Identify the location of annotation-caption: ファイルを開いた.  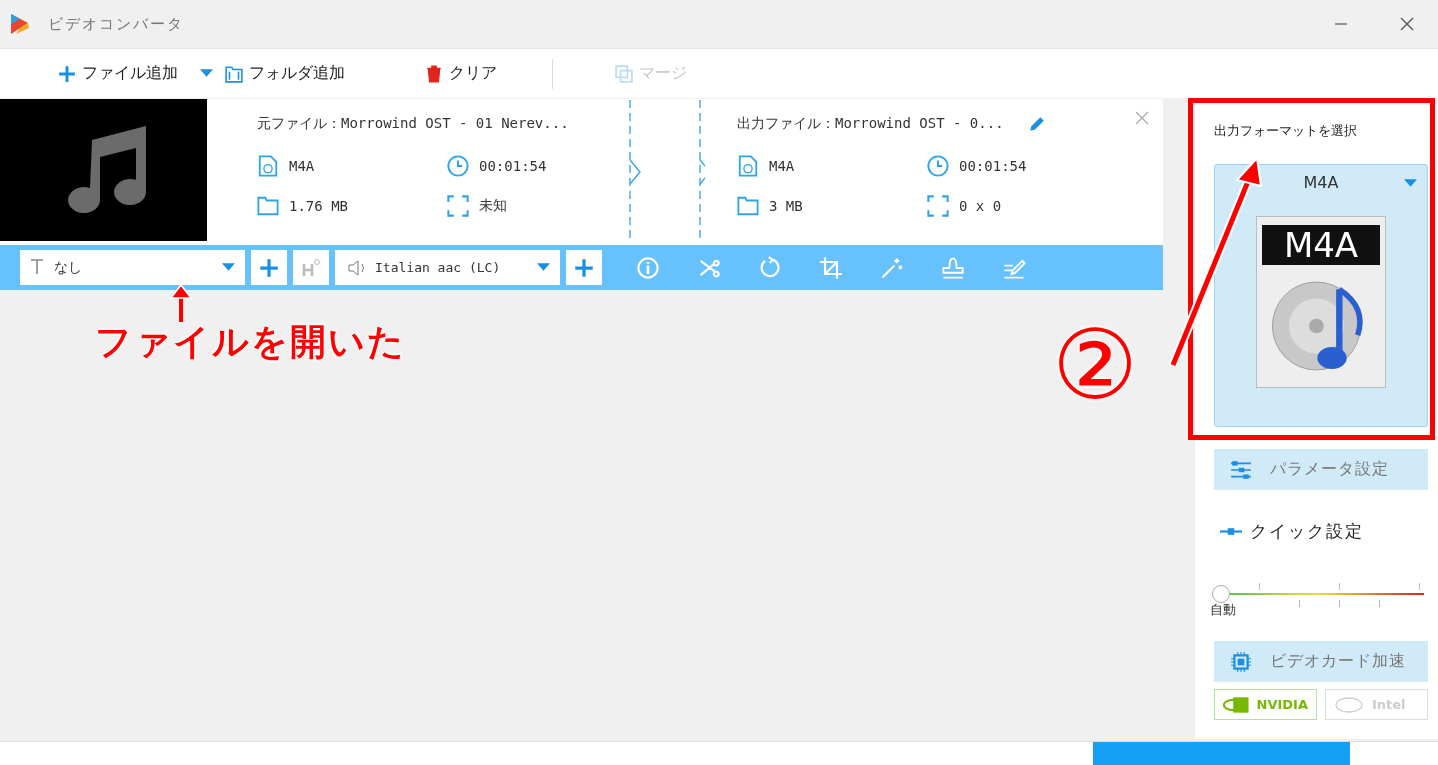
(250, 342).